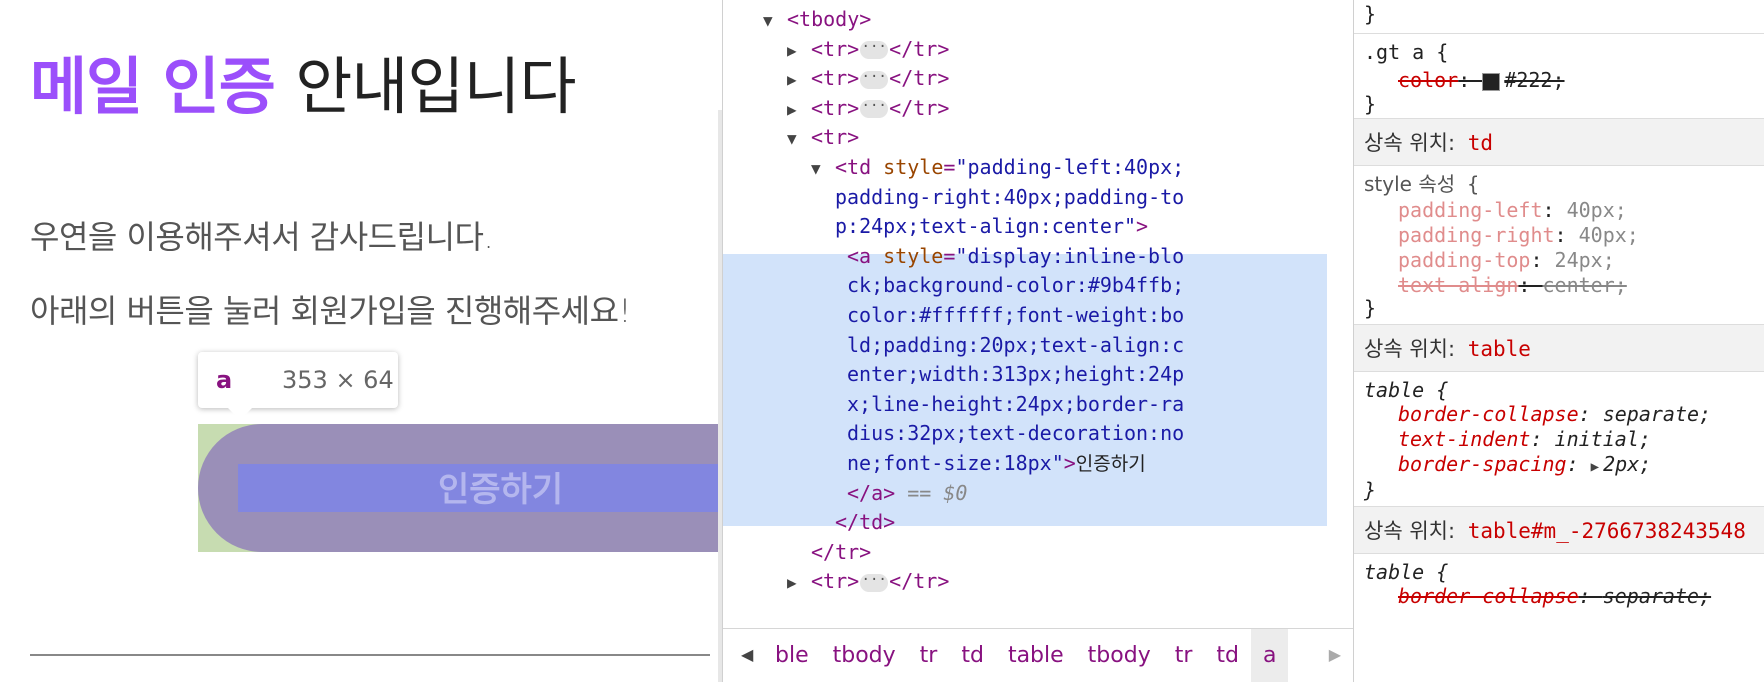 The width and height of the screenshot is (1764, 682). I want to click on instruction-text: 아래의 버튼을 눌러 회원가입을 진행해주세요!, so click(330, 311).